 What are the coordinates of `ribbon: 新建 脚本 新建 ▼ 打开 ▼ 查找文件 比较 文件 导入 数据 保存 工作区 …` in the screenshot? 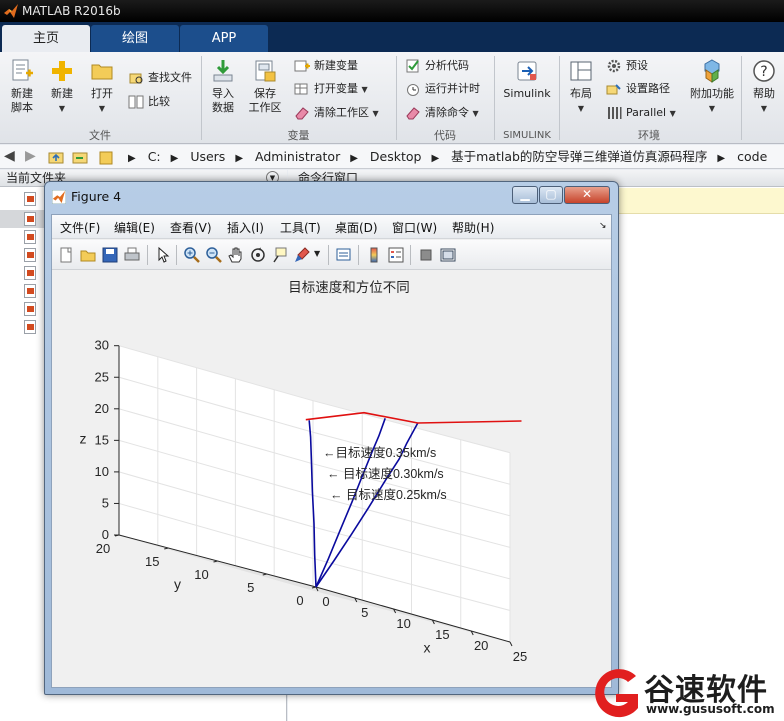 It's located at (392, 98).